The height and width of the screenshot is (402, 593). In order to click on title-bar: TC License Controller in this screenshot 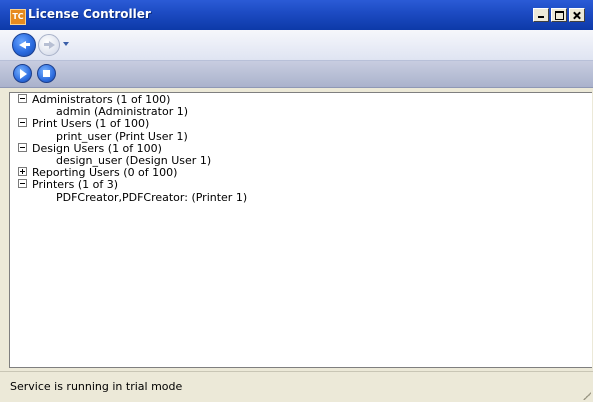, I will do `click(296, 15)`.